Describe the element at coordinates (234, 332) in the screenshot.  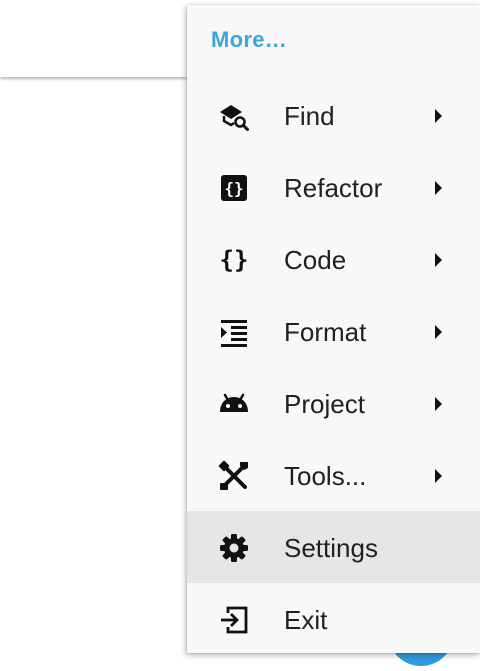
I see `format-indent-icon` at that location.